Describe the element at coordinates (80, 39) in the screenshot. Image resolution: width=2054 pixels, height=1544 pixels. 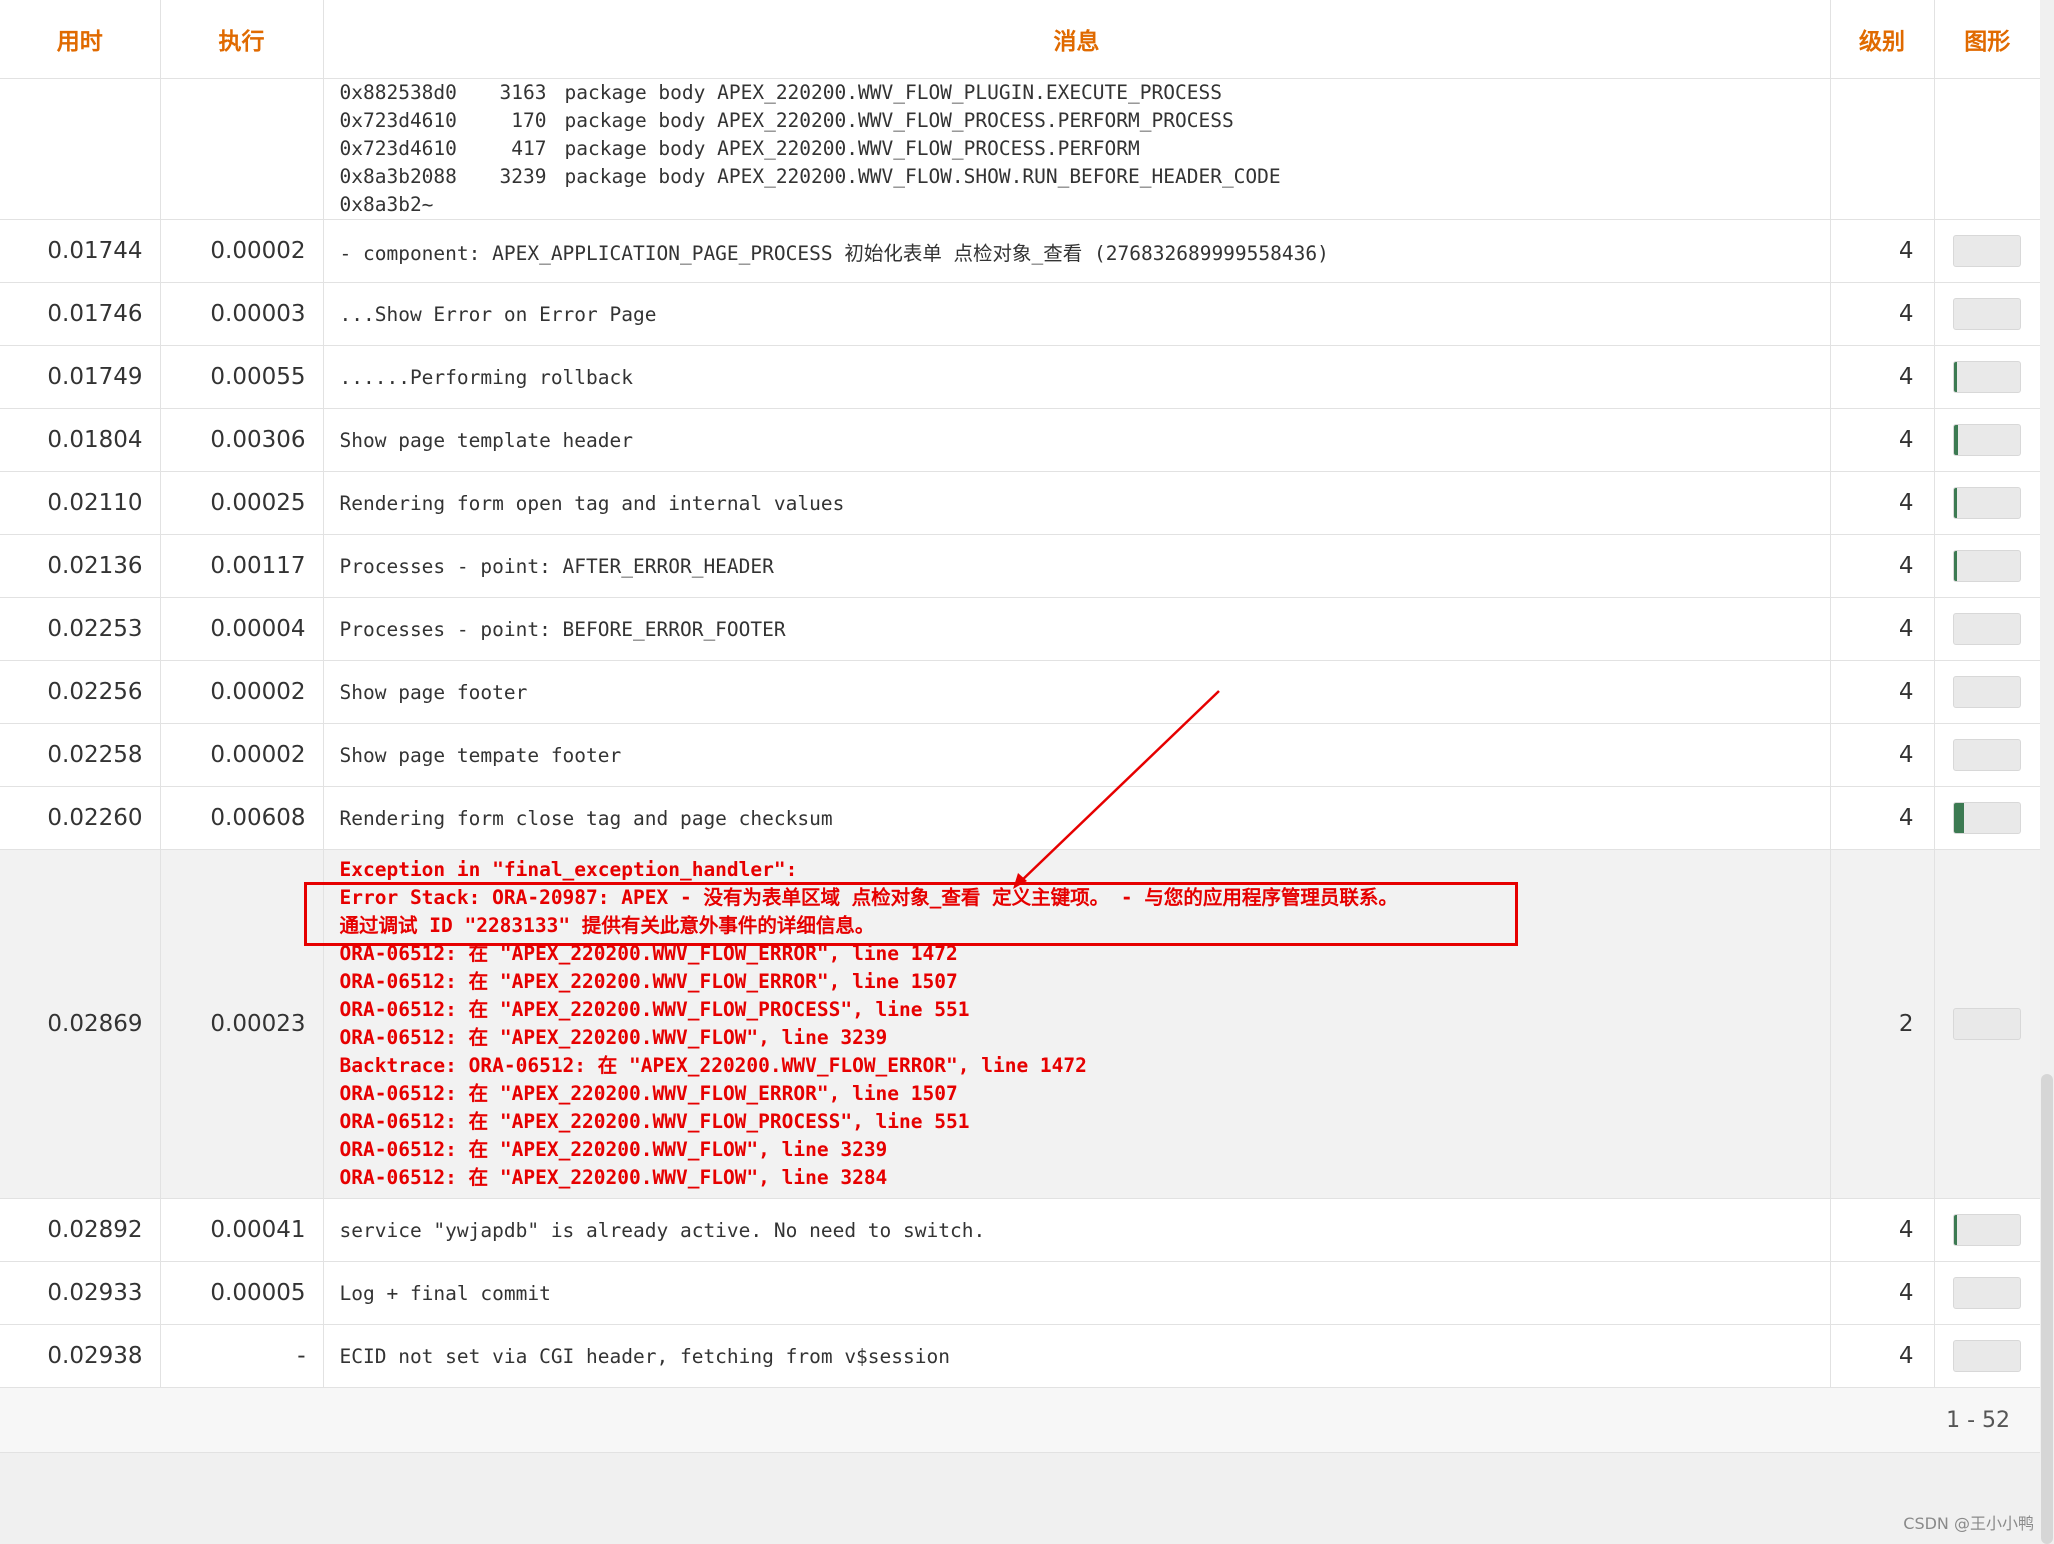
I see `column-header-elapsed: 用时` at that location.